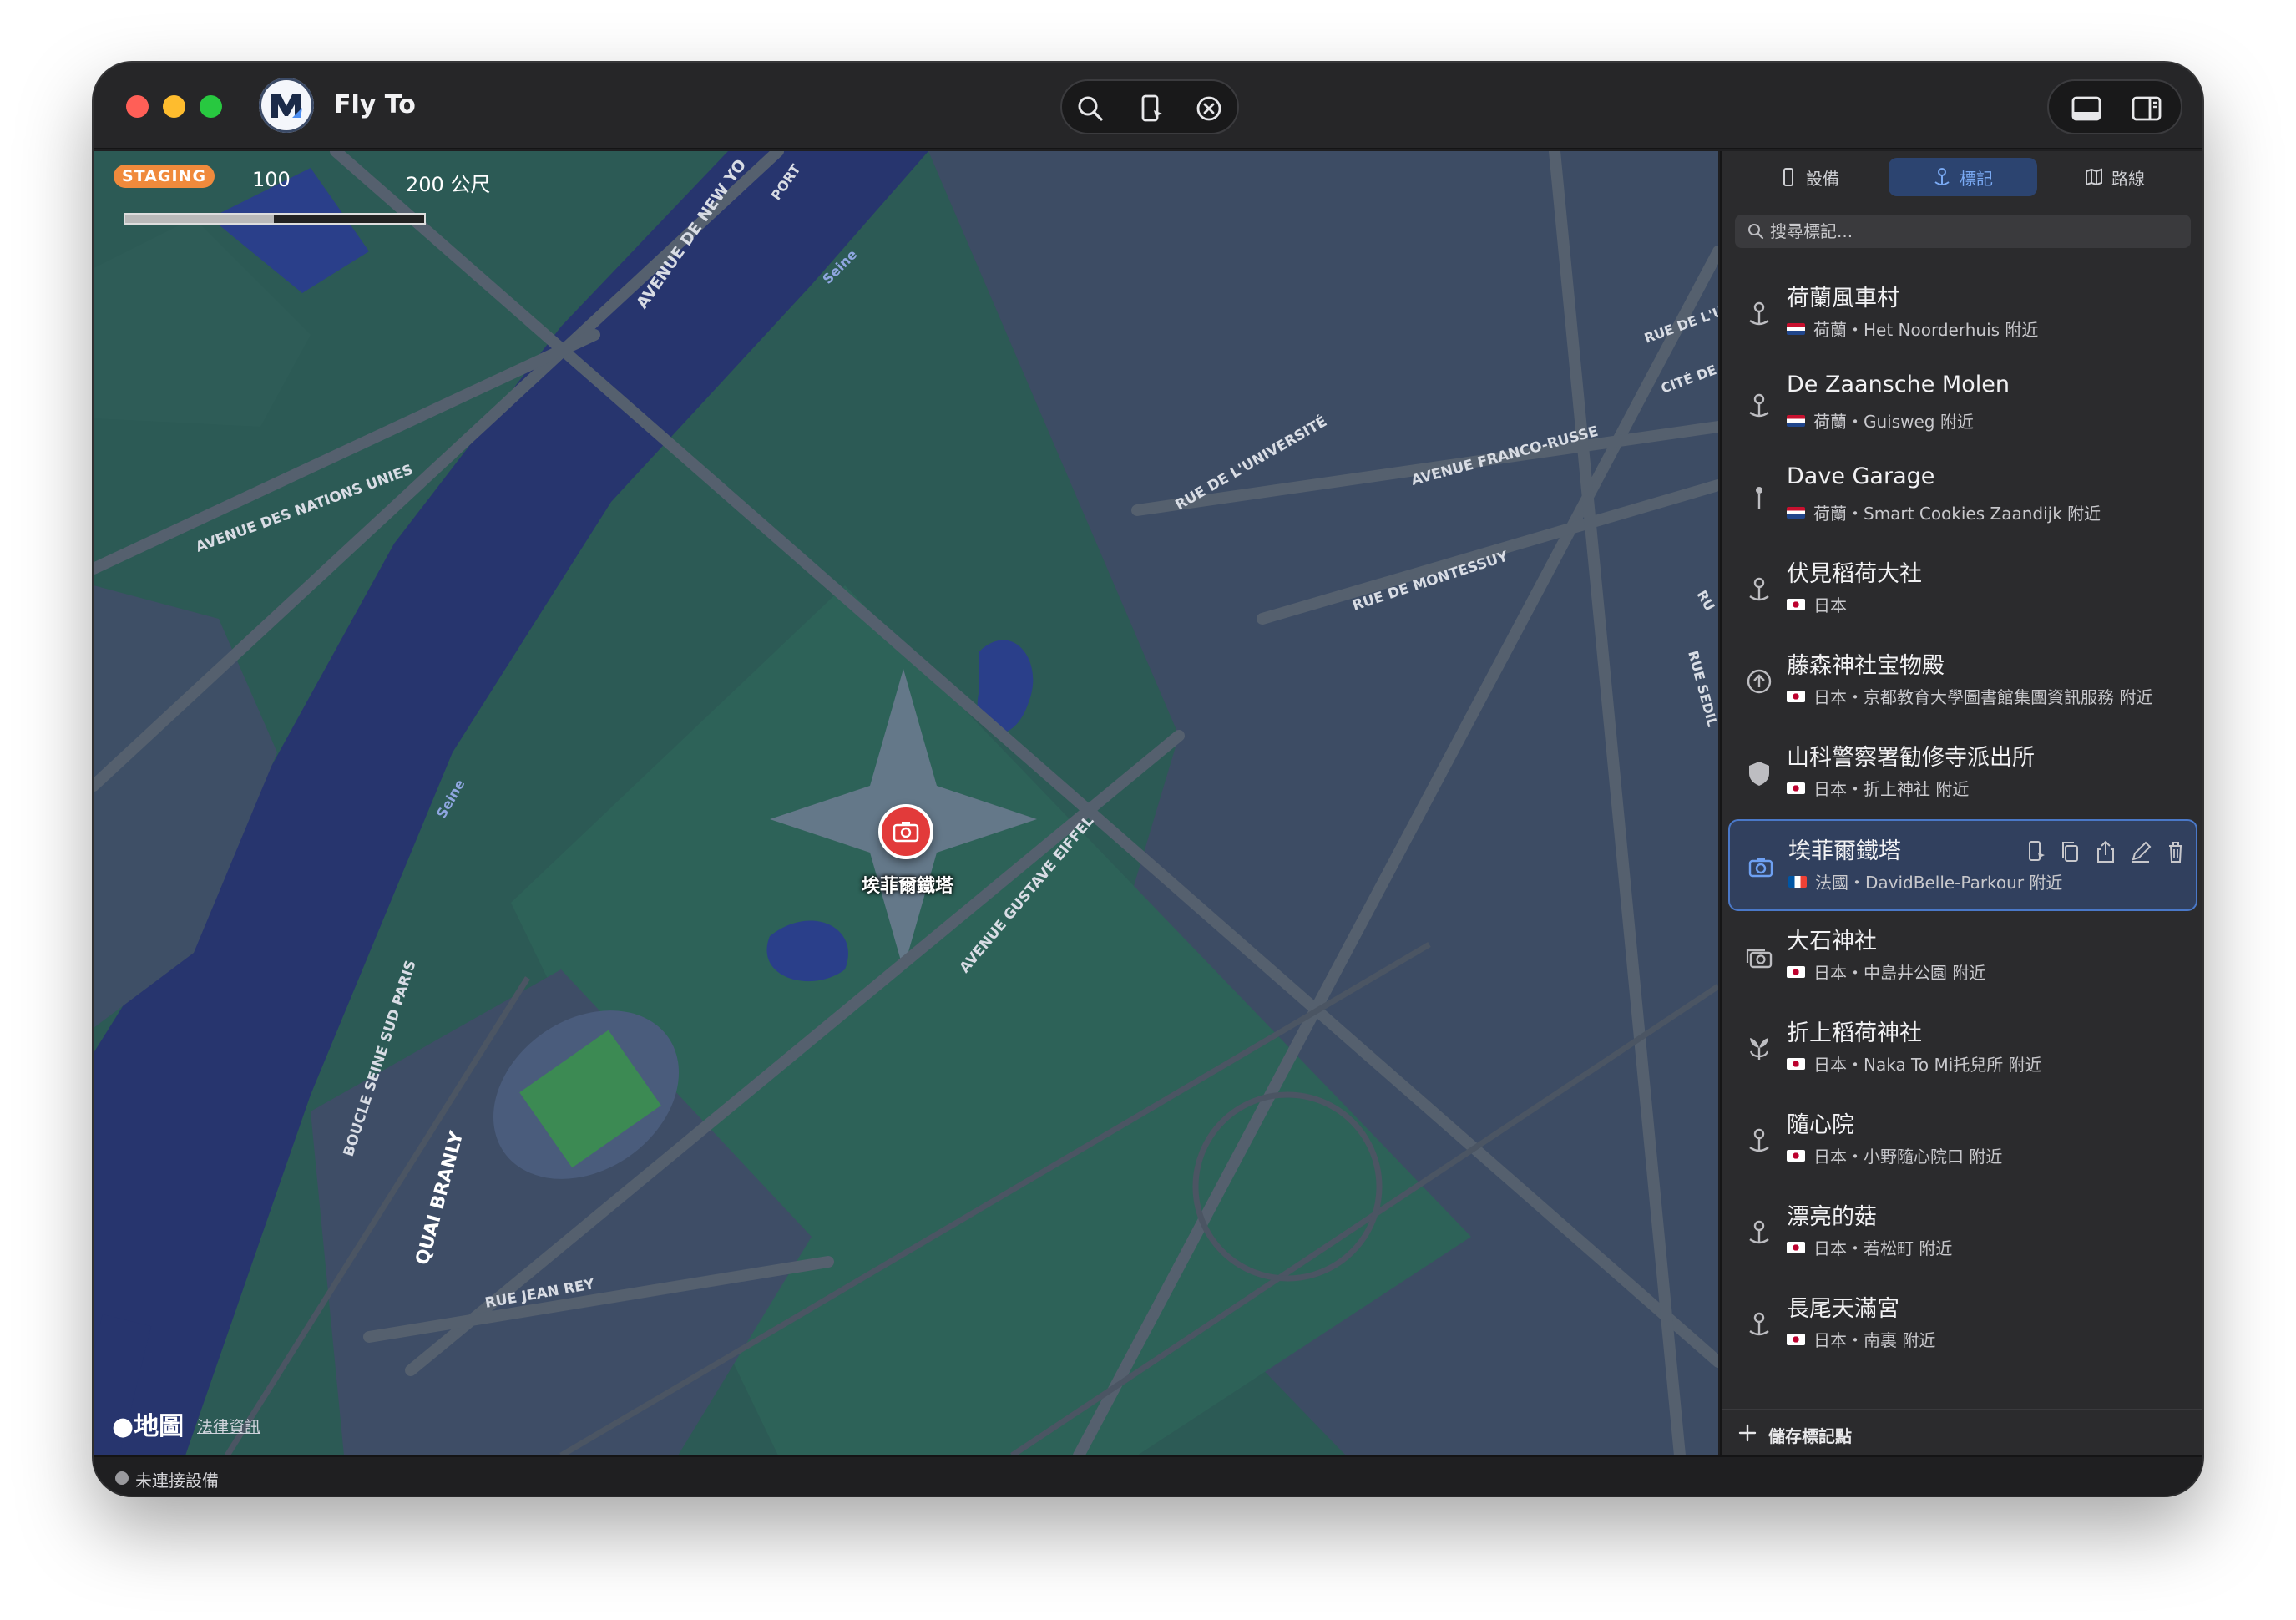 The image size is (2296, 1620). What do you see at coordinates (1963, 1141) in the screenshot?
I see `list-item: 隨心院日本・小野隨心院口 附近` at bounding box center [1963, 1141].